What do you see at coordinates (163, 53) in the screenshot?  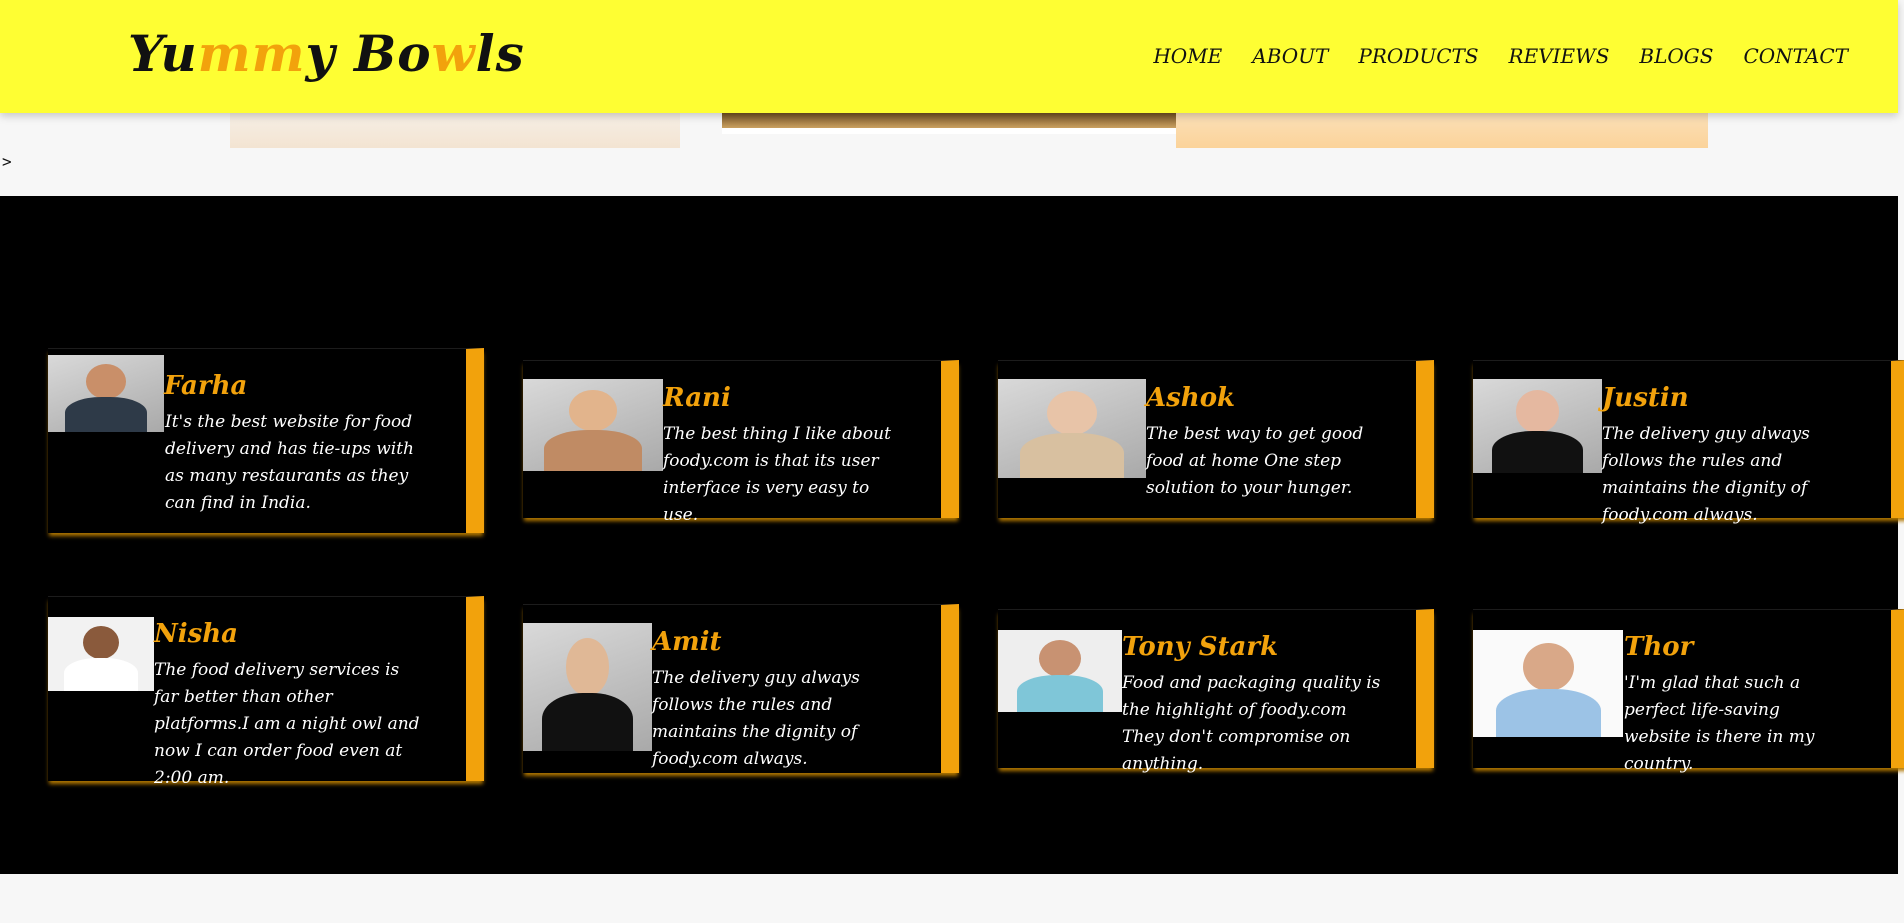 I see `logo-part: Yu` at bounding box center [163, 53].